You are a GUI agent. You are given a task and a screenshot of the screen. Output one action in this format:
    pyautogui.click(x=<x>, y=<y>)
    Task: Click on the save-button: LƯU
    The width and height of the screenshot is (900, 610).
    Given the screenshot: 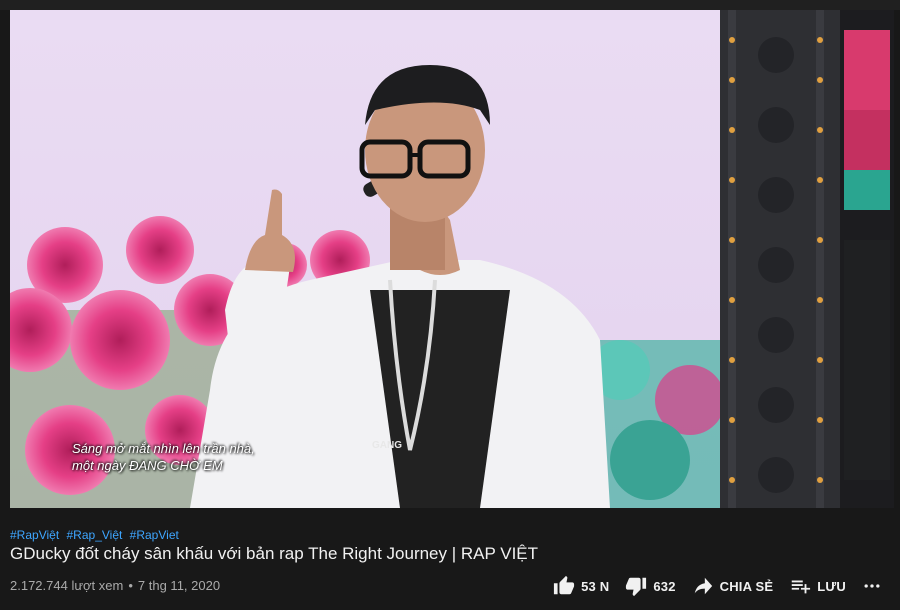 What is the action you would take?
    pyautogui.click(x=817, y=586)
    